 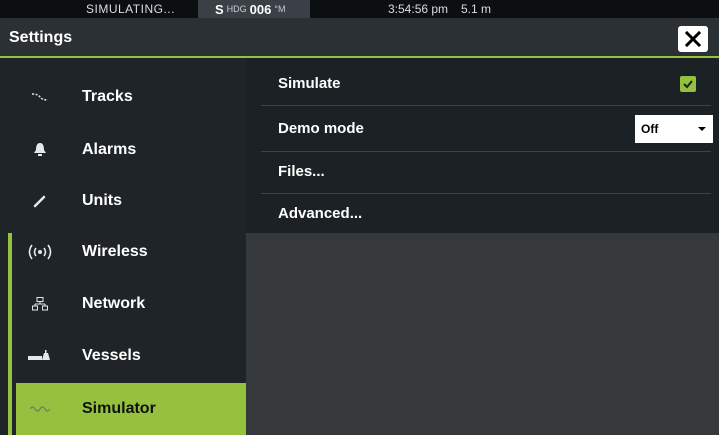 I want to click on demo-mode-row: Demo mode Off, so click(x=487, y=129).